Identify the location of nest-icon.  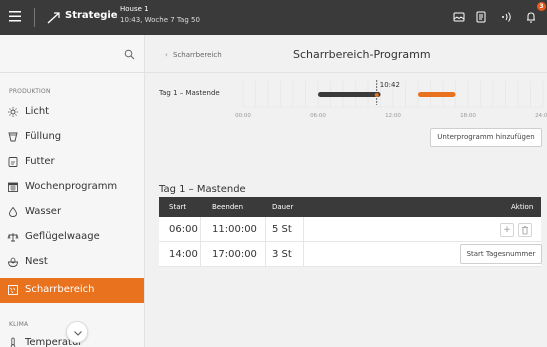
(13, 262).